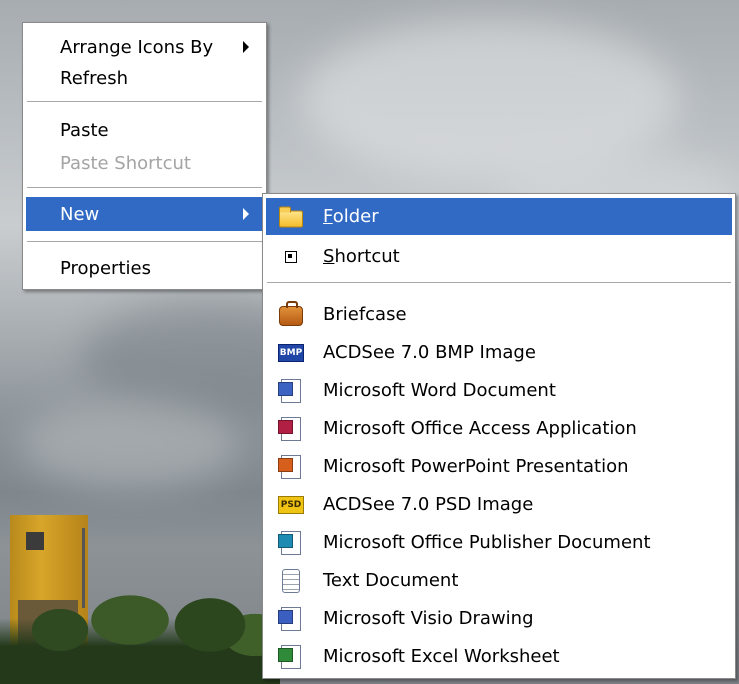  I want to click on menu-item-label: Shortcut, so click(361, 256).